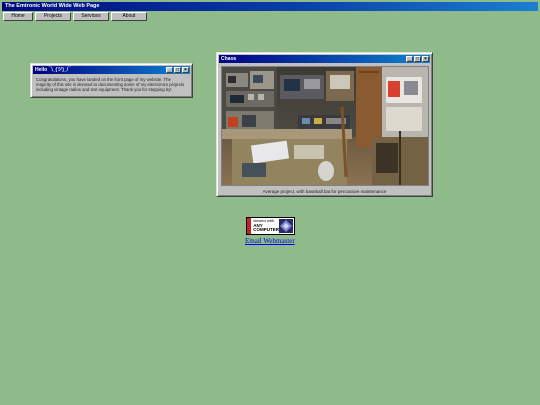 This screenshot has height=405, width=540. I want to click on hello-window-title: Hello ¯\_(ツ)_/¯, so click(53, 70).